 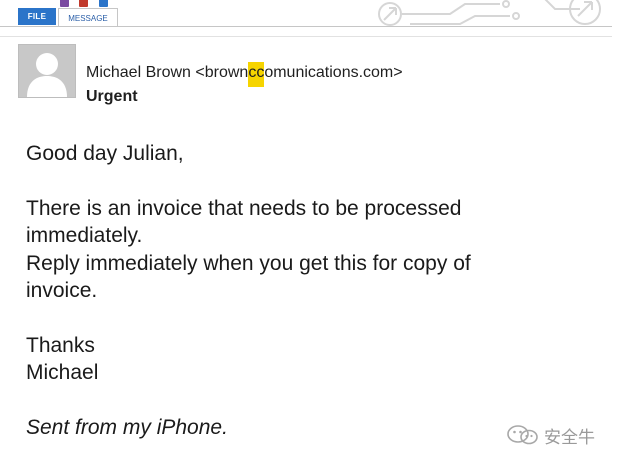 I want to click on watermark-text: 安全牛, so click(x=569, y=437).